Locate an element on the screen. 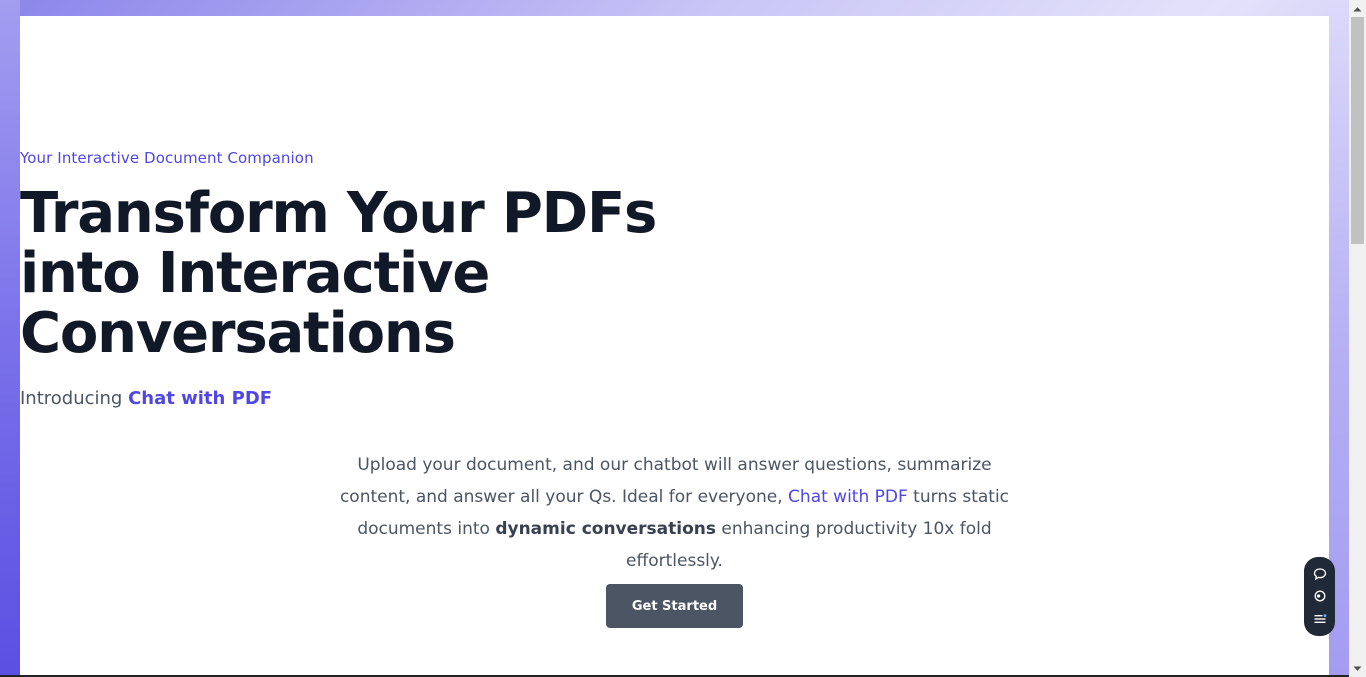 This screenshot has height=677, width=1366. vertical-scrollbar is located at coordinates (1357, 338).